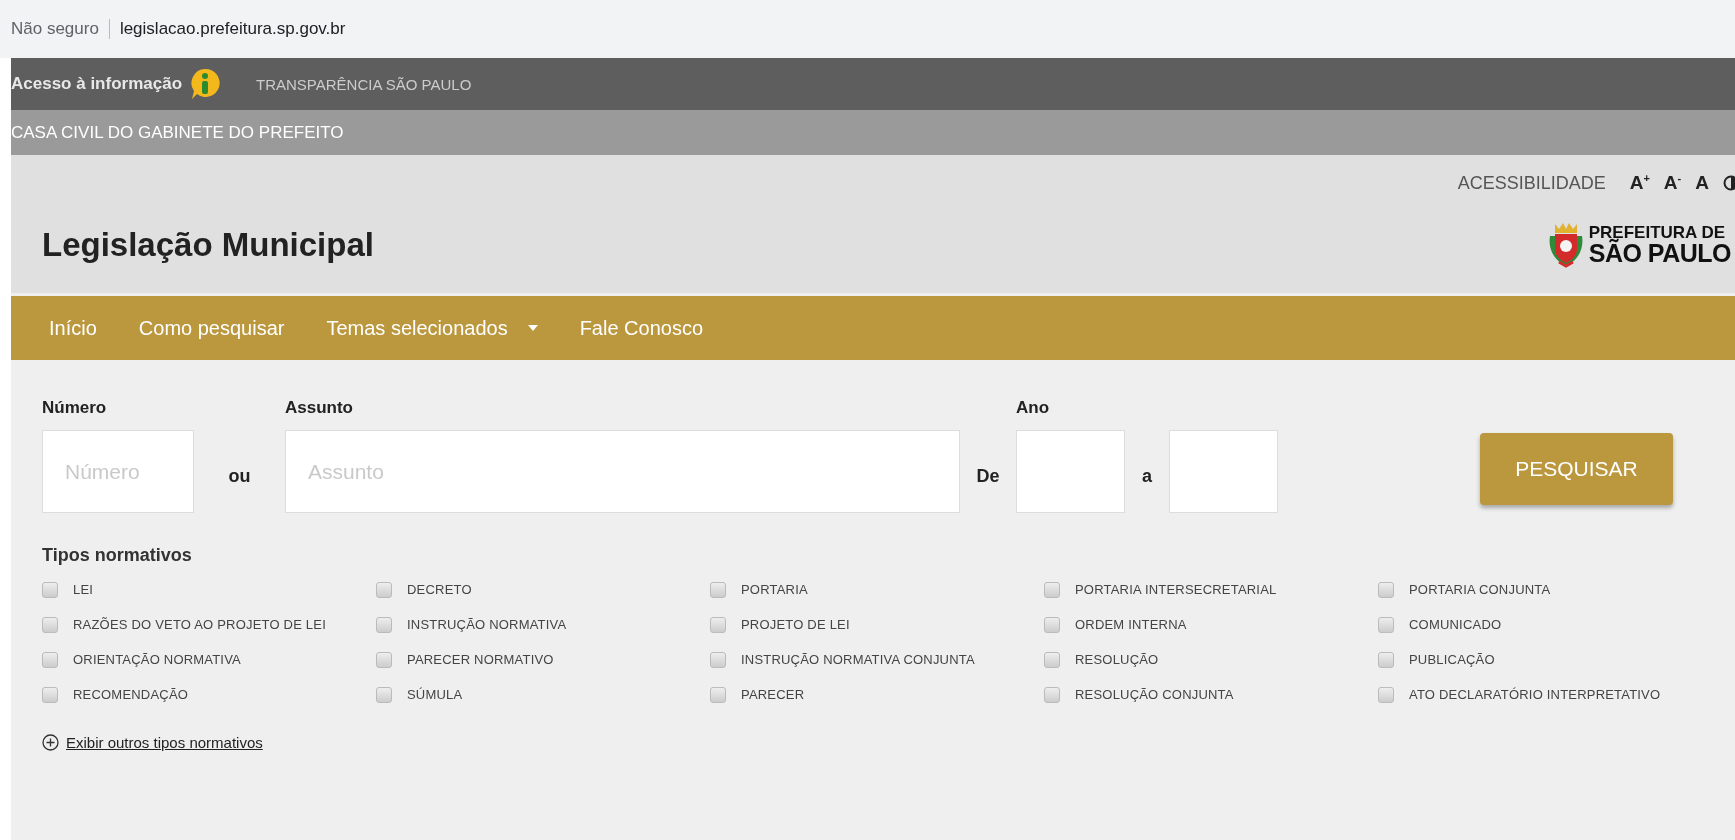  I want to click on checkbox-label: ORDEM INTERNA, so click(1131, 624).